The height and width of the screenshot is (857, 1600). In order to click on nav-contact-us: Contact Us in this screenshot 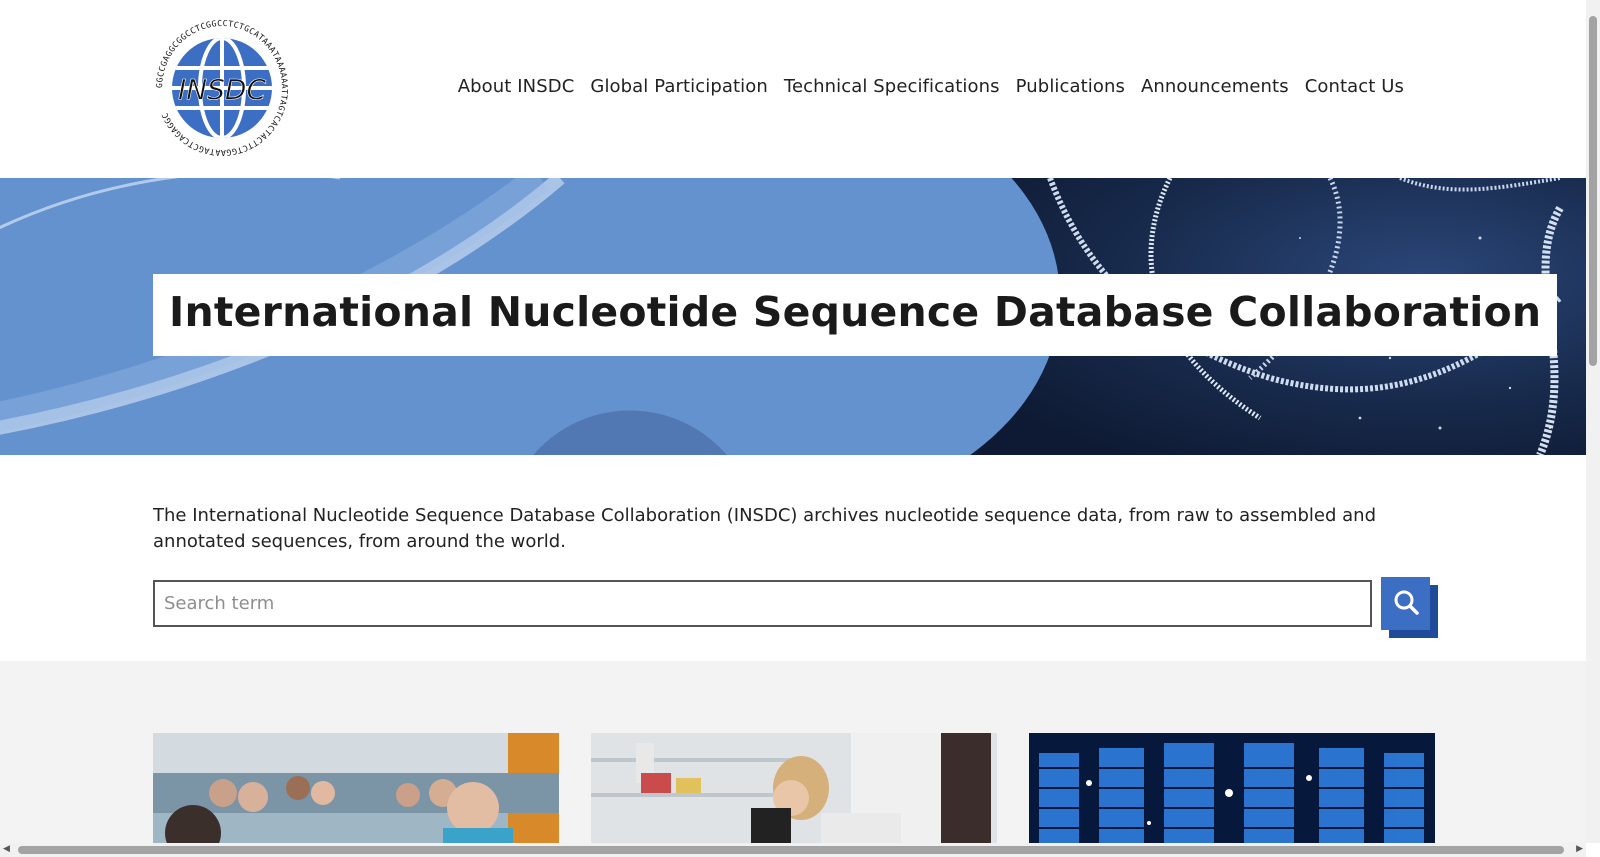, I will do `click(1354, 86)`.